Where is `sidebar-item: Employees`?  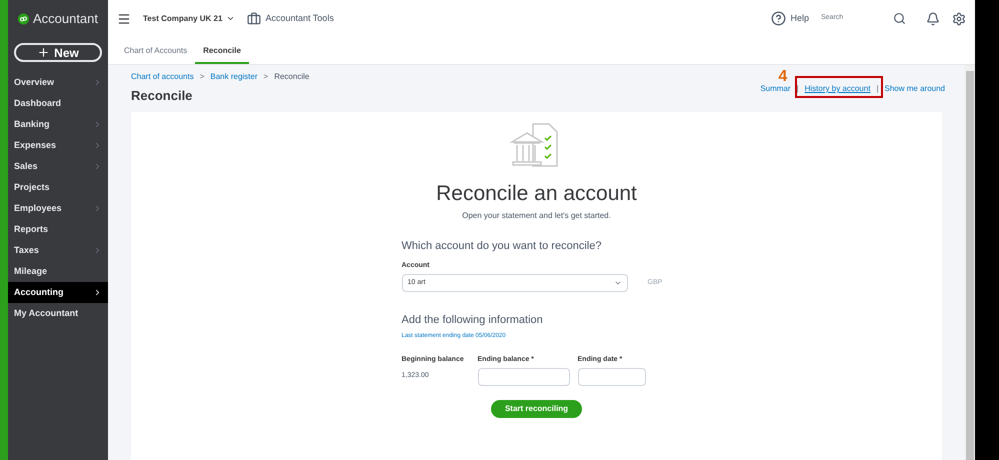
sidebar-item: Employees is located at coordinates (58, 208).